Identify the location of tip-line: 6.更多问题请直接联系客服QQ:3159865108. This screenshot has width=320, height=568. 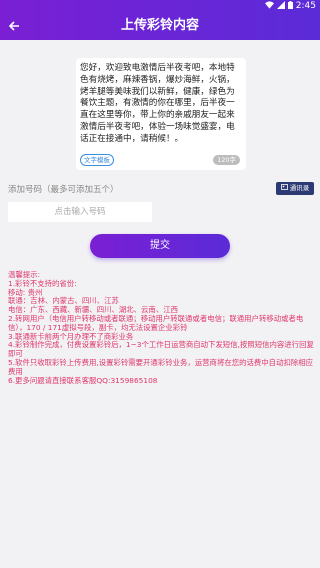
(83, 380).